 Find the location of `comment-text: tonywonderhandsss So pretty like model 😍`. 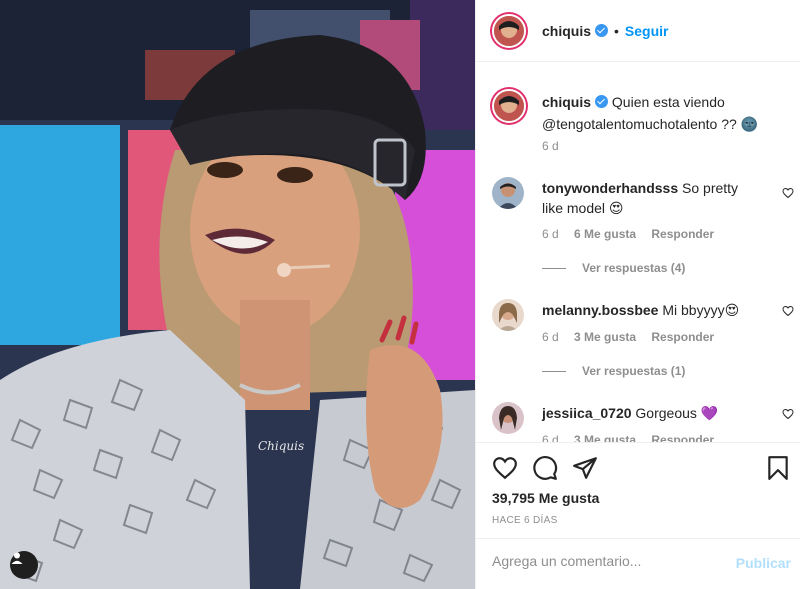

comment-text: tonywonderhandsss So pretty like model 😍 is located at coordinates (652, 198).